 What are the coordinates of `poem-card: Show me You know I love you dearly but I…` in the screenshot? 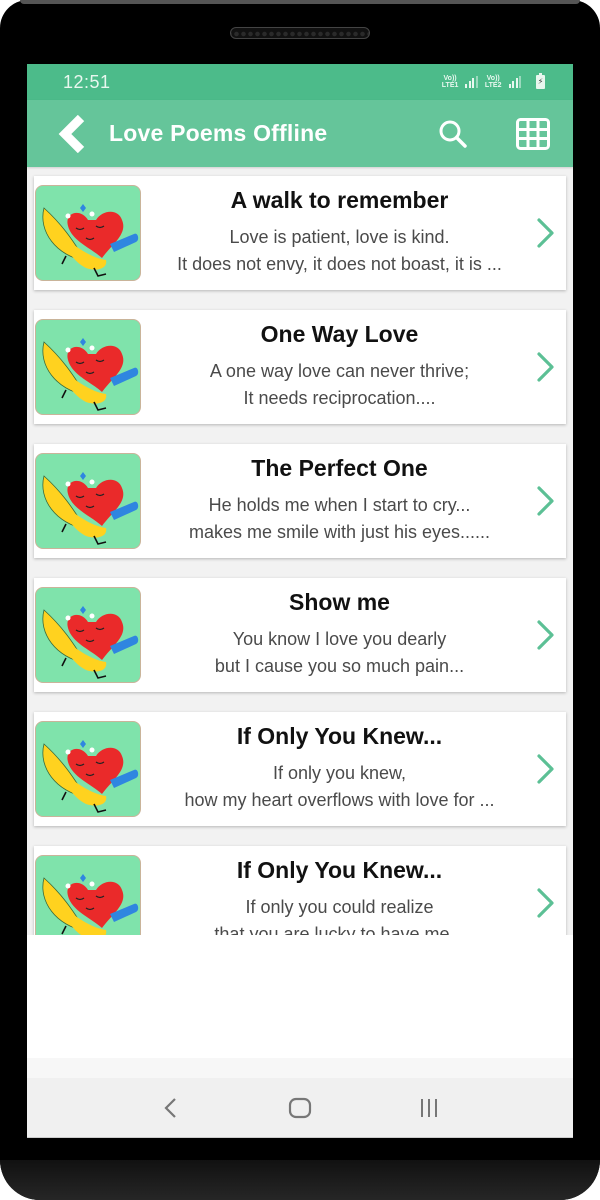 It's located at (300, 635).